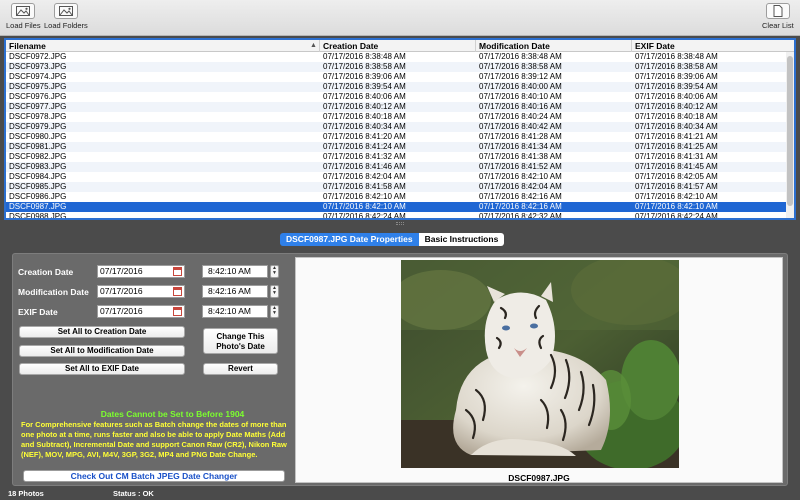  Describe the element at coordinates (38, 76) in the screenshot. I see `cell-filename: DSCF0974.JPG` at that location.